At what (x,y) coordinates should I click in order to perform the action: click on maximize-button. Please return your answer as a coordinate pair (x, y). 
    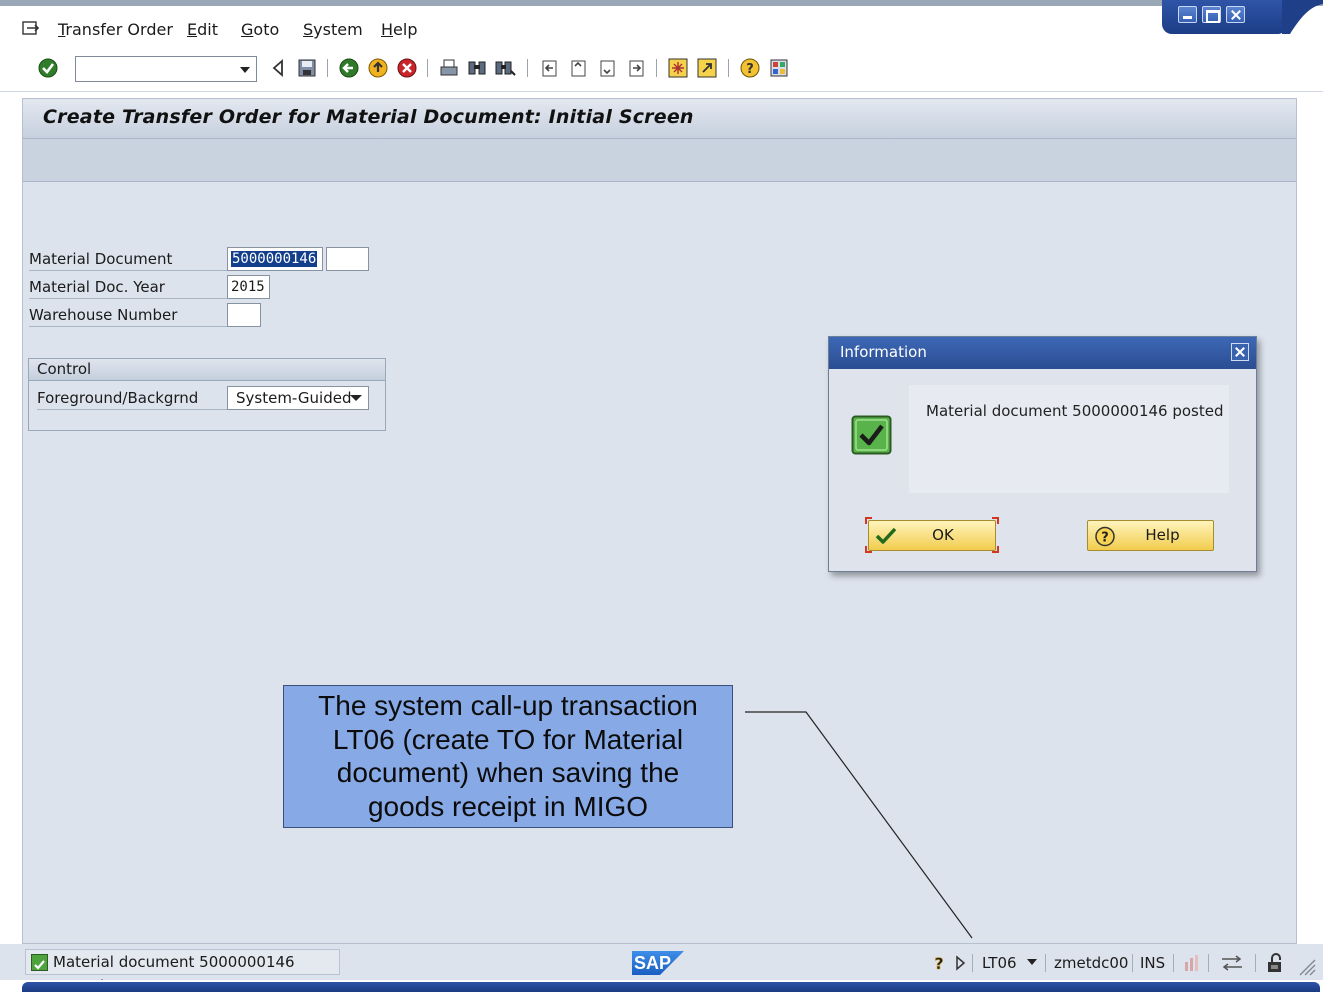
    Looking at the image, I should click on (1211, 14).